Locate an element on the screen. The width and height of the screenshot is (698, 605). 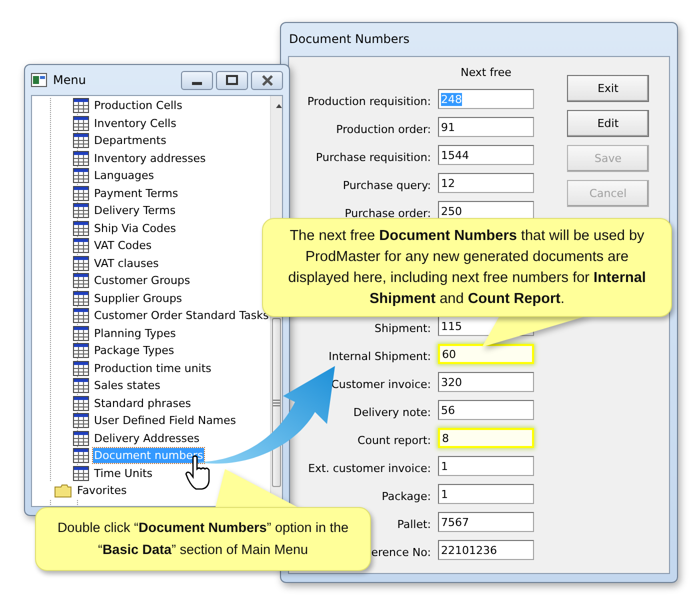
tree-item: Customer Groups is located at coordinates (142, 280).